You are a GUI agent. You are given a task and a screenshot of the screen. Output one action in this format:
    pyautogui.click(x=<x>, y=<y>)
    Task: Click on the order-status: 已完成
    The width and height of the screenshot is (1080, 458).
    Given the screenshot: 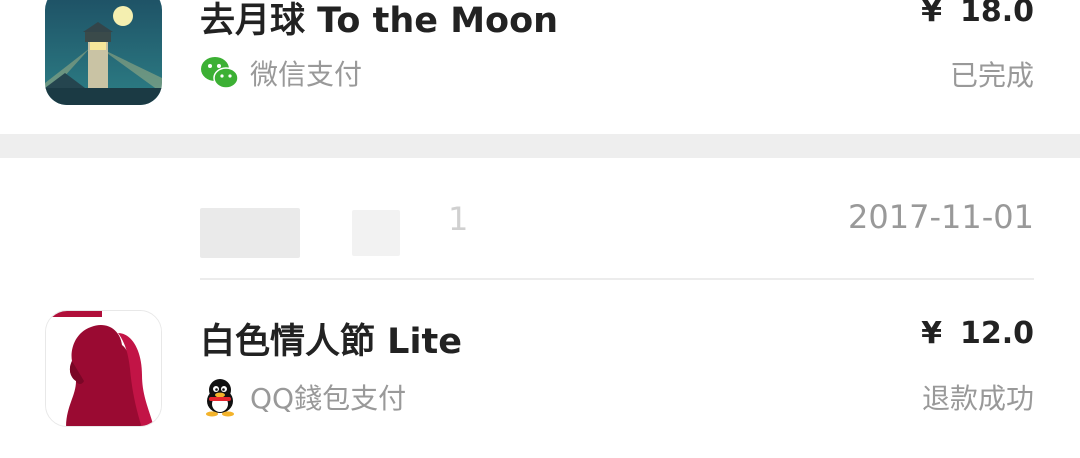 What is the action you would take?
    pyautogui.click(x=991, y=75)
    